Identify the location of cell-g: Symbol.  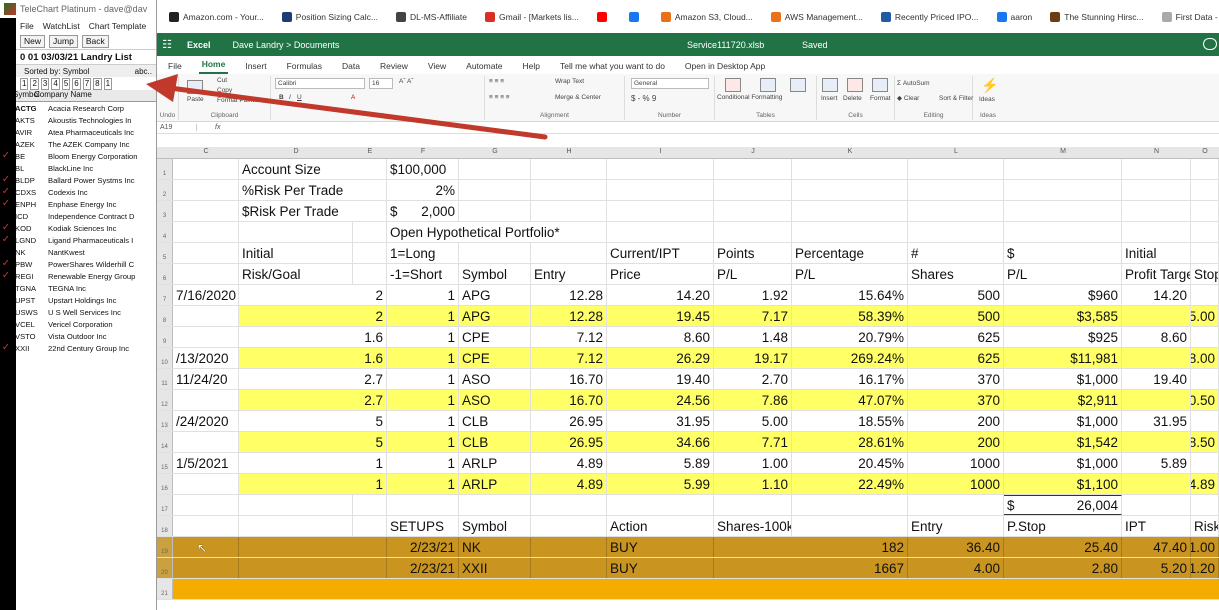
(495, 274).